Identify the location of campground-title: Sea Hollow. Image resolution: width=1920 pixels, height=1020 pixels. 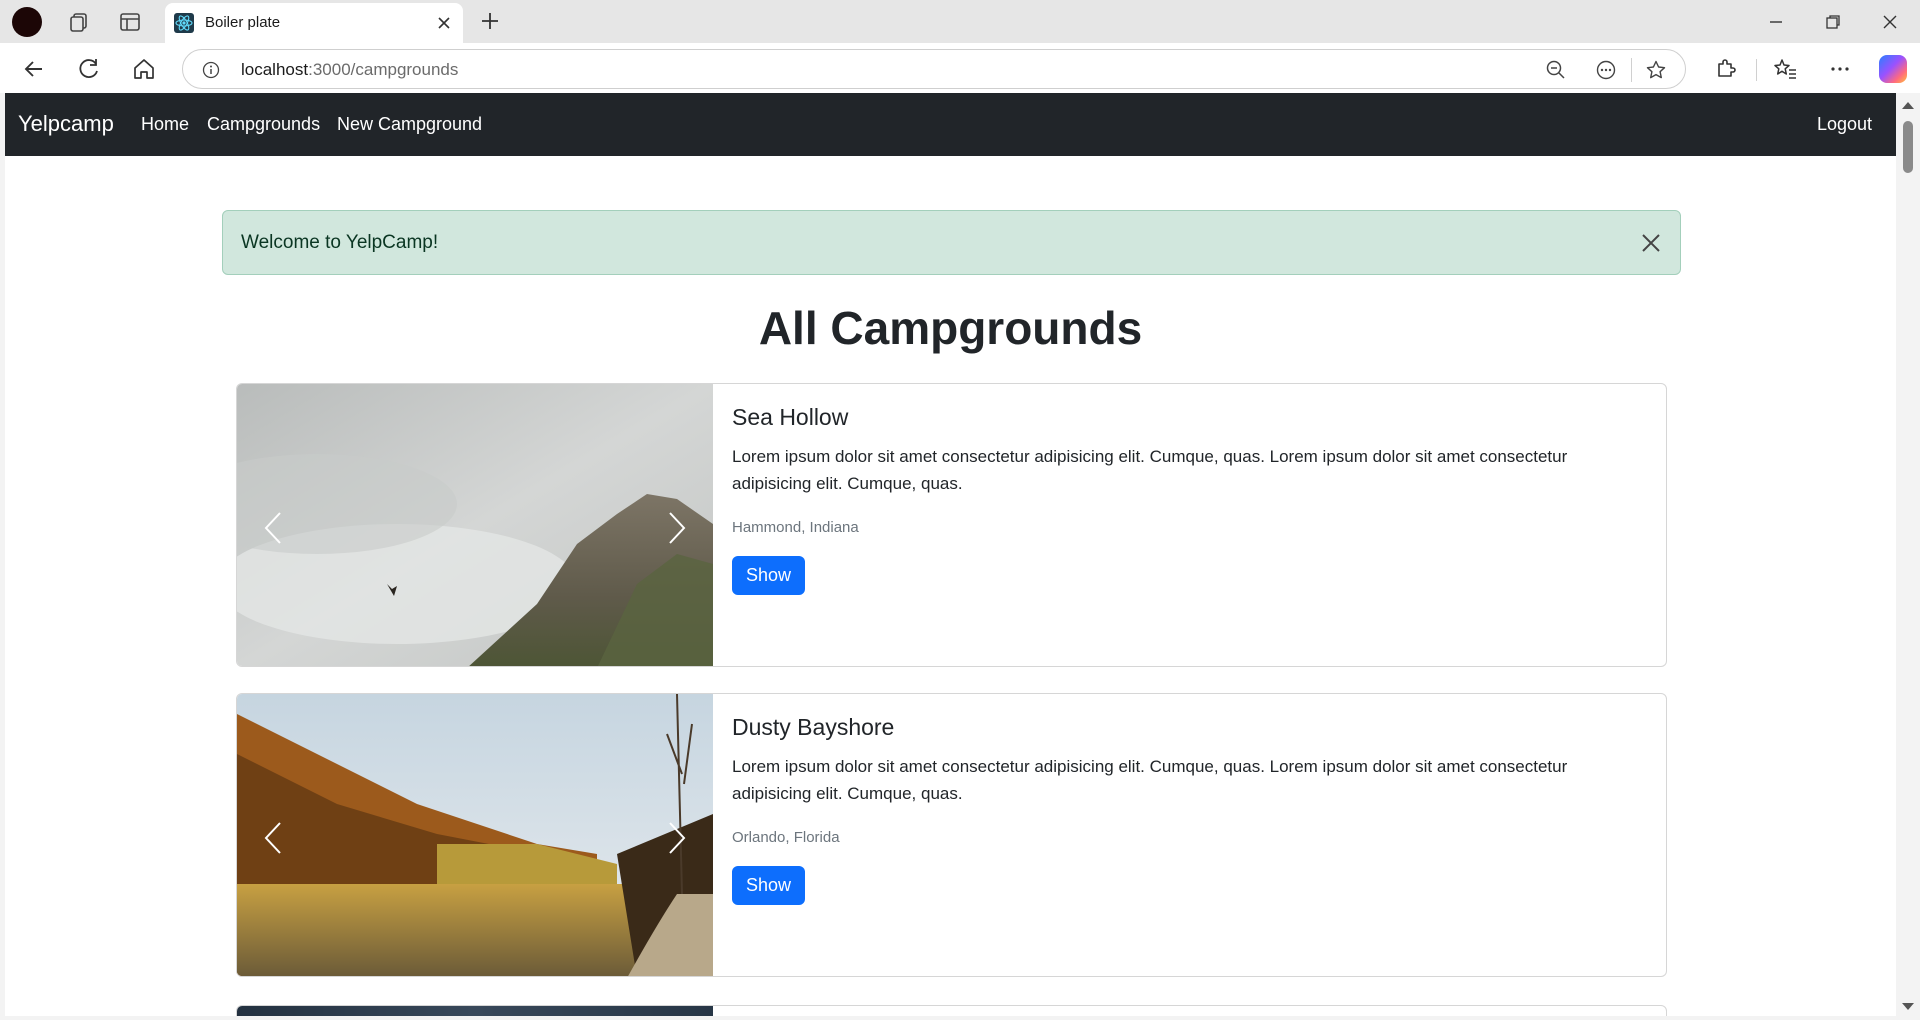
(790, 417).